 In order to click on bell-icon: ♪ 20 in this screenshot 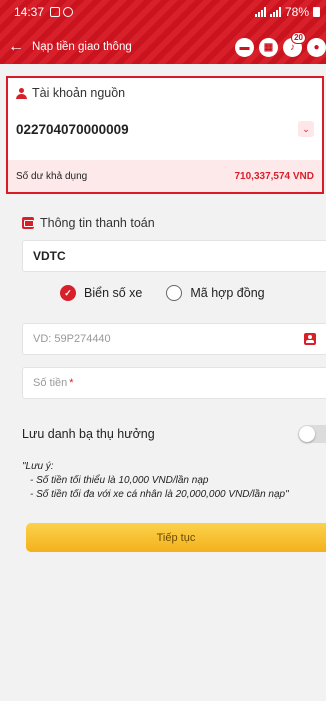, I will do `click(294, 44)`.